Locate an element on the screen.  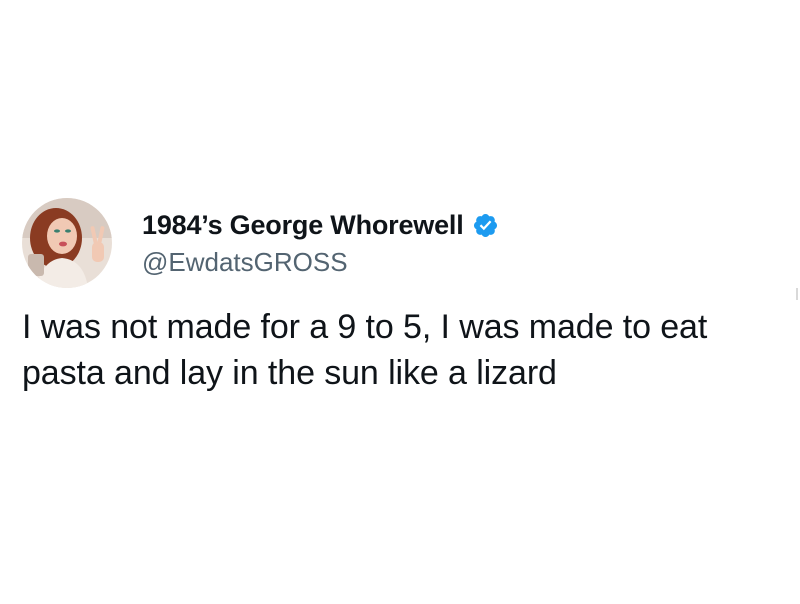
tweet-header: 1984’s George Whorewell @EwdatsGROSS is located at coordinates (407, 243).